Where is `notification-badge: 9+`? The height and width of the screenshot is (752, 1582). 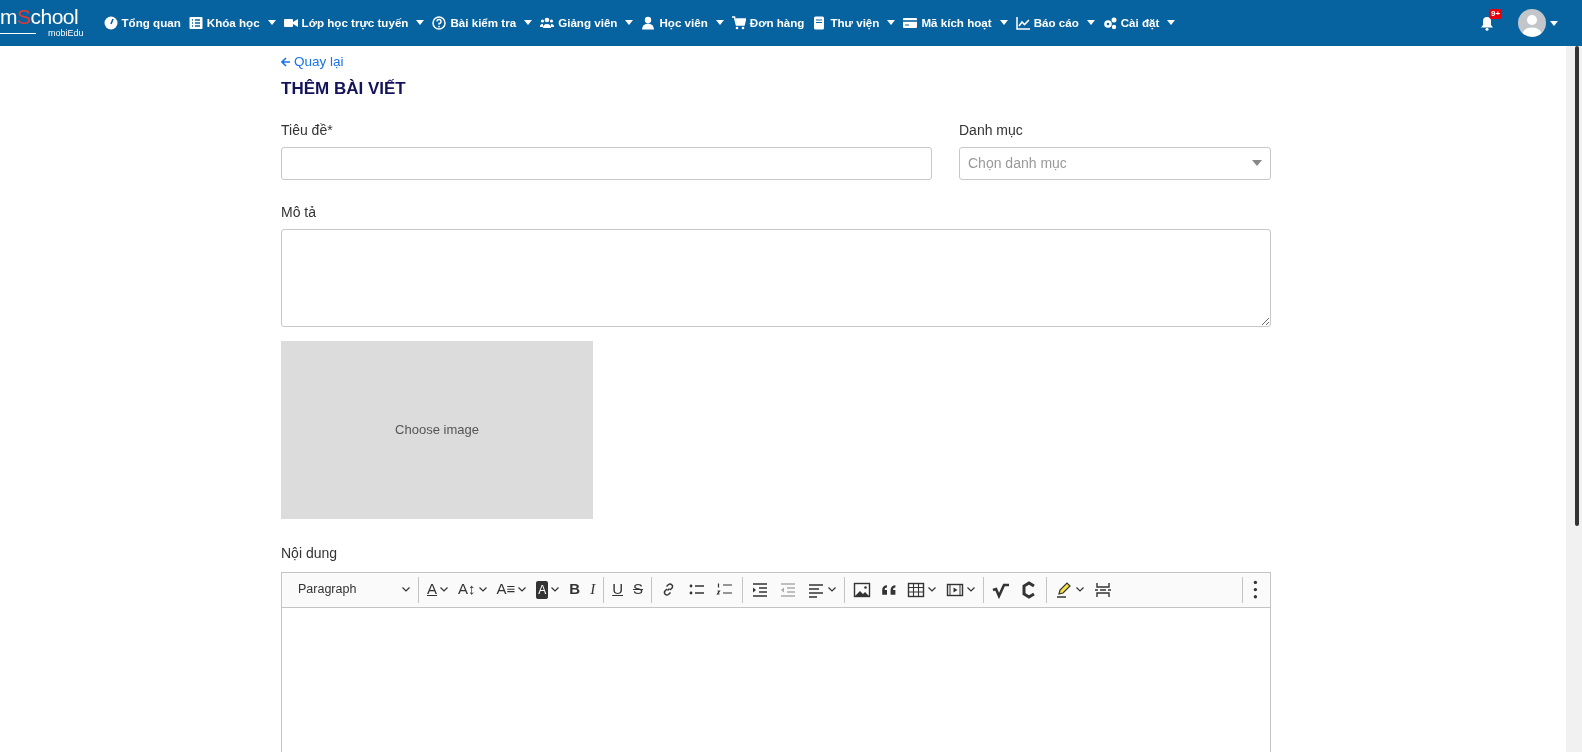
notification-badge: 9+ is located at coordinates (1496, 14).